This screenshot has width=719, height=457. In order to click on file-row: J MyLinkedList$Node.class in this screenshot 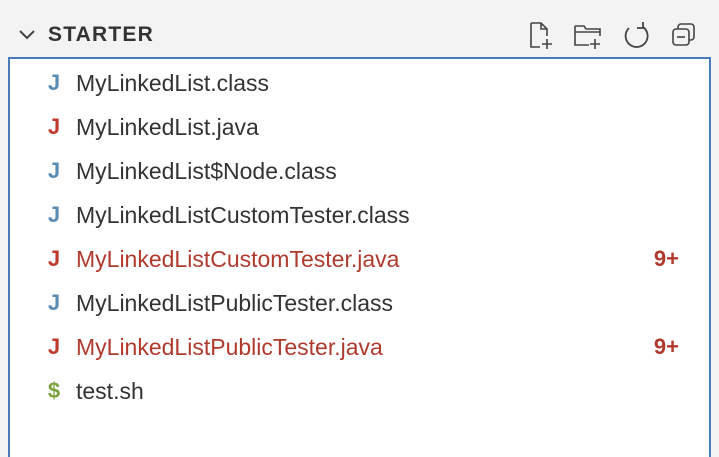, I will do `click(359, 171)`.